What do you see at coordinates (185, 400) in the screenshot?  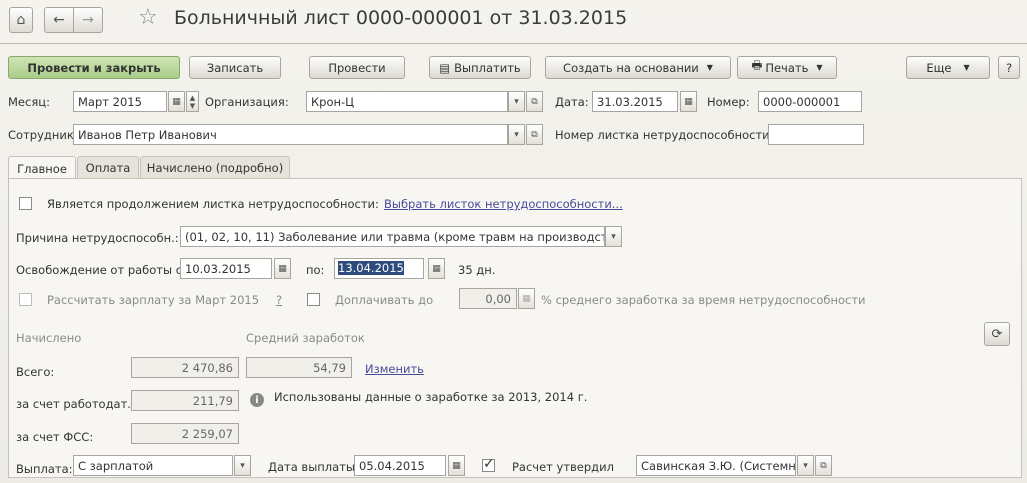 I see `employer-value: 211,79` at bounding box center [185, 400].